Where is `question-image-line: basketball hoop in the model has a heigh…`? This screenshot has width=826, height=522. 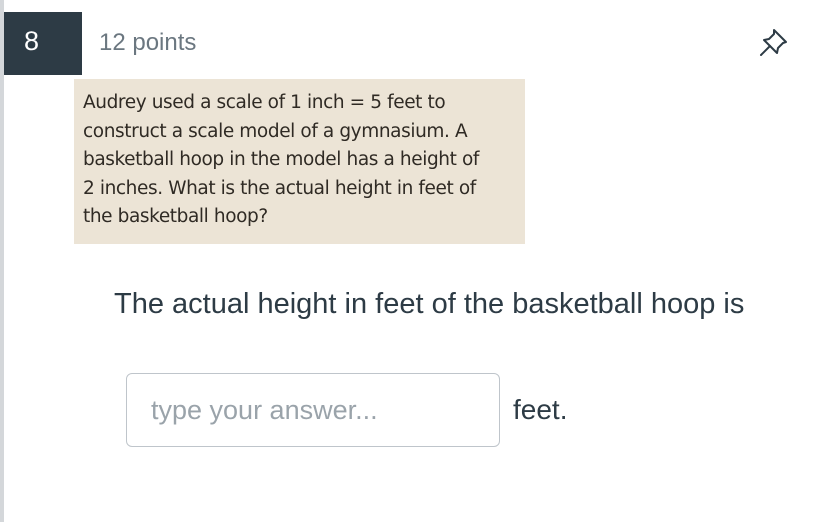 question-image-line: basketball hoop in the model has a heigh… is located at coordinates (281, 159).